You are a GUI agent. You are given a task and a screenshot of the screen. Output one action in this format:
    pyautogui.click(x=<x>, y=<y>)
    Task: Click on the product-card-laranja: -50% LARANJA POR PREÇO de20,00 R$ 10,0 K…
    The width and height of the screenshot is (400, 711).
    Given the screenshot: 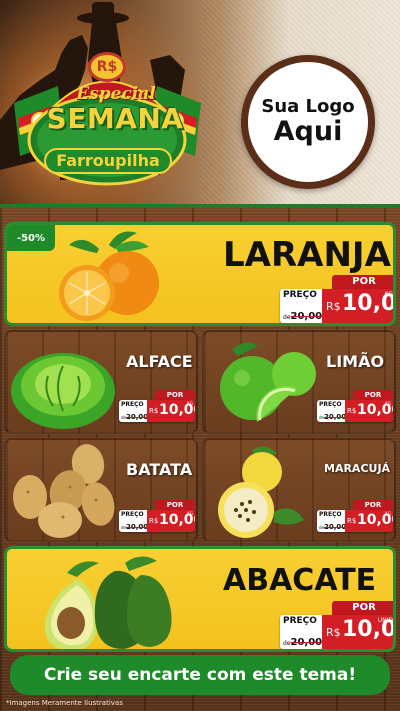 What is the action you would take?
    pyautogui.click(x=200, y=274)
    